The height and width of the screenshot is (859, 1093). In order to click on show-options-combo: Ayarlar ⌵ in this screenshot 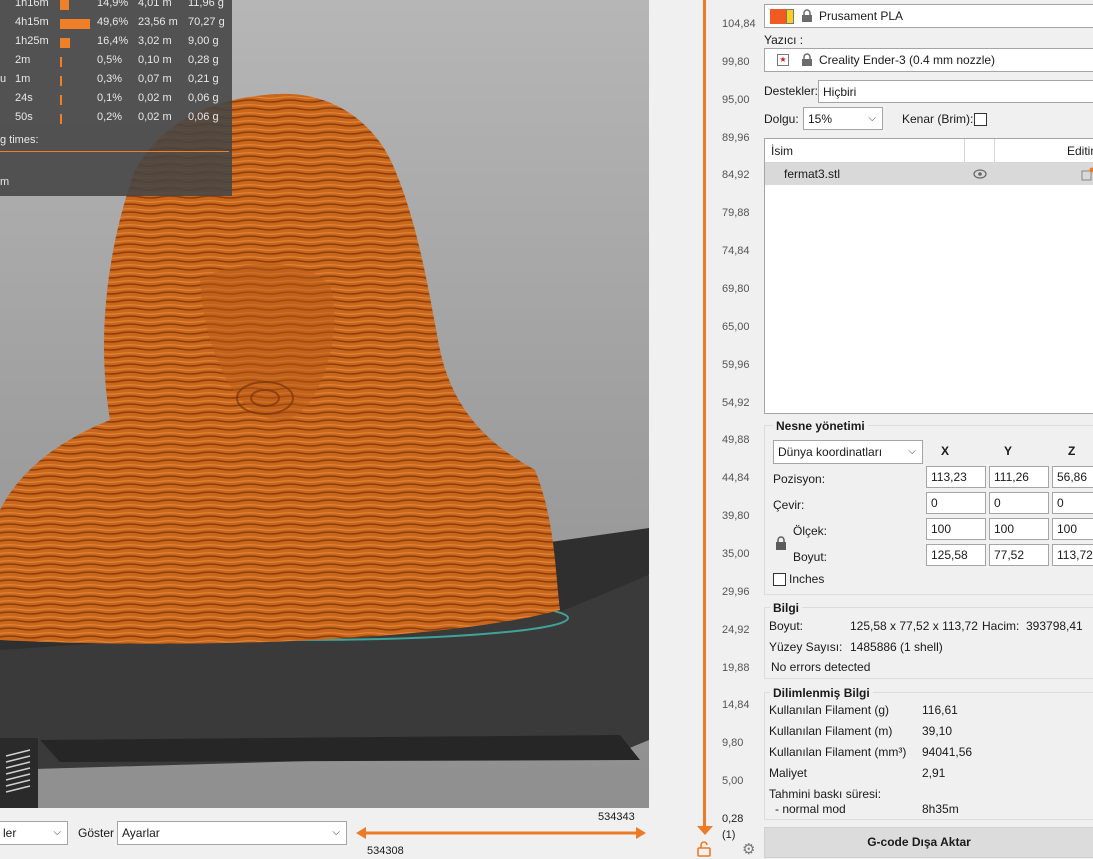, I will do `click(232, 833)`.